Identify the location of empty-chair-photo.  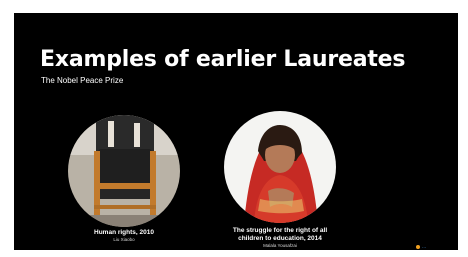
(124, 171).